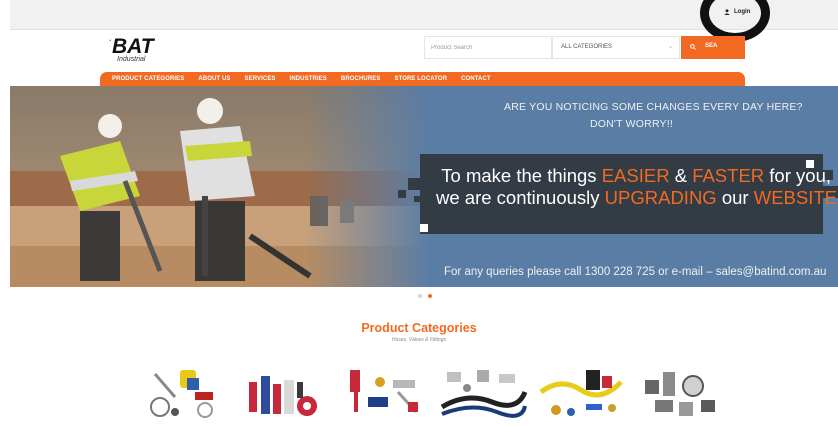 This screenshot has height=426, width=838. I want to click on msg-highlight: WEBSITE, so click(795, 197).